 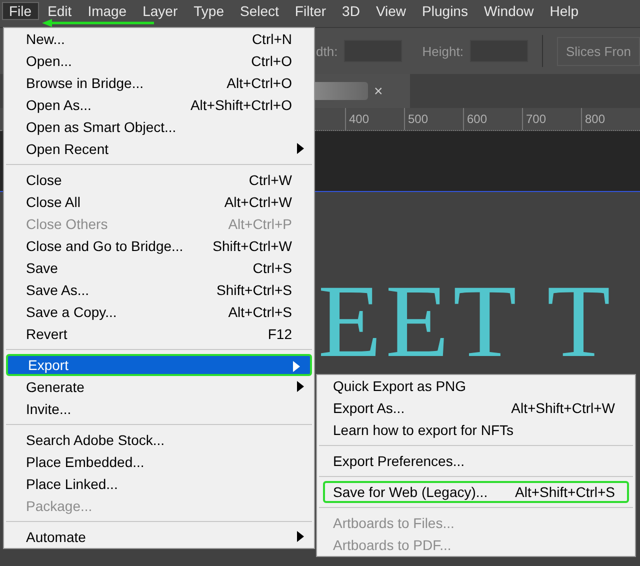 What do you see at coordinates (310, 11) in the screenshot?
I see `menu-bar-item: Filter` at bounding box center [310, 11].